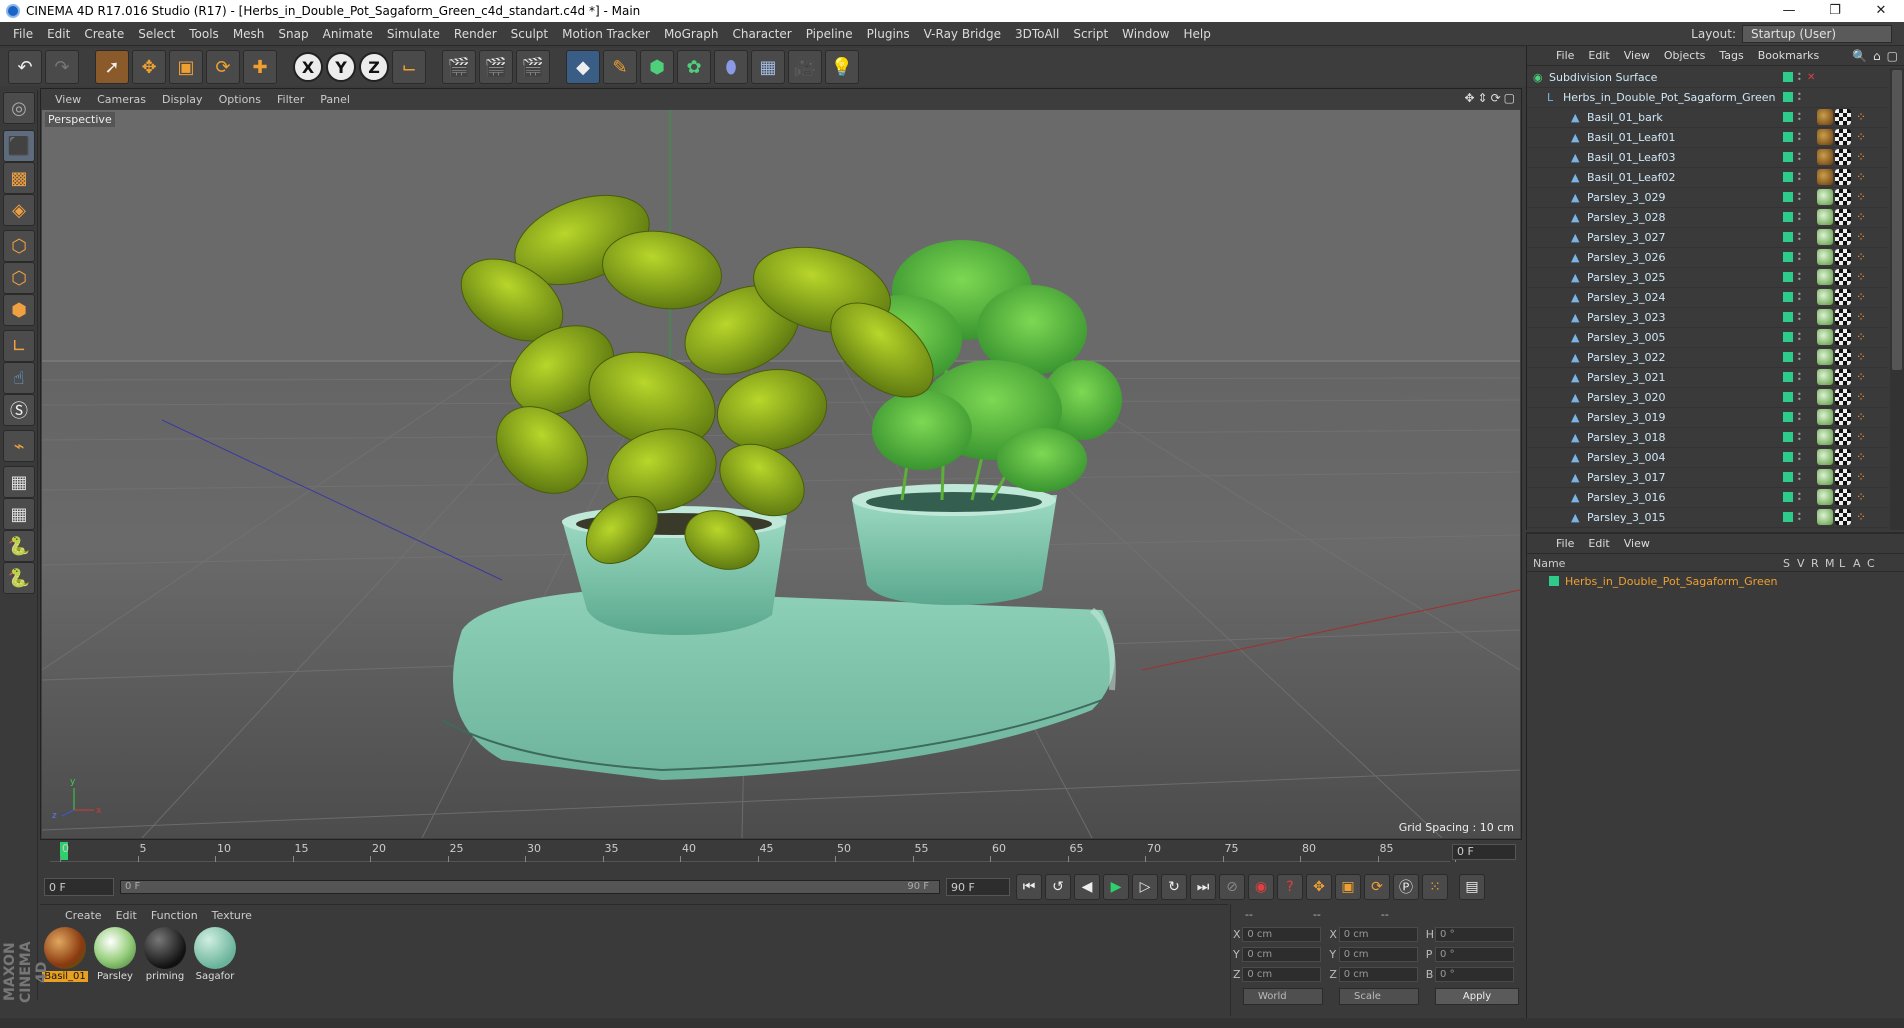  What do you see at coordinates (1708, 178) in the screenshot?
I see `tree-row-object: ▲ Basil_01_Leaf02 • • ⁘` at bounding box center [1708, 178].